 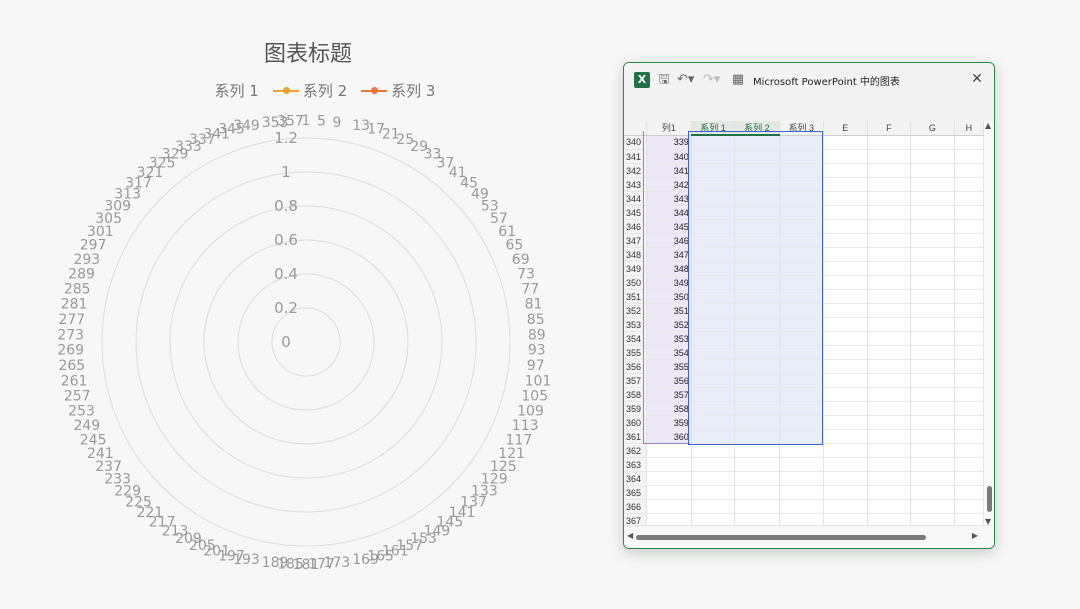 I want to click on cell-category: 343, so click(x=669, y=198).